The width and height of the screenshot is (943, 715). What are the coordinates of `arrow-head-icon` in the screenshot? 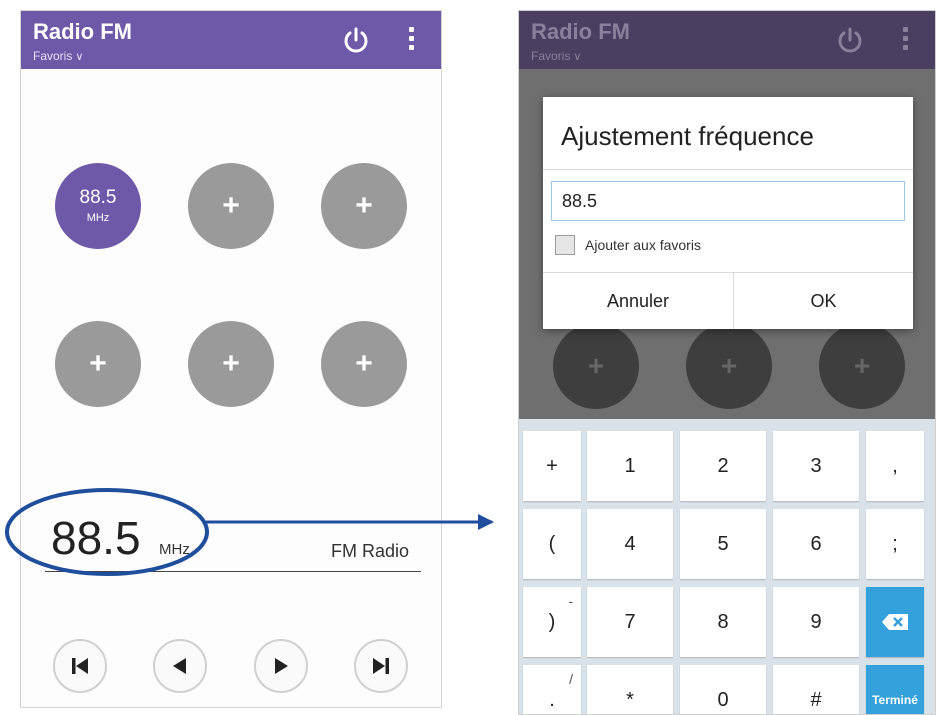 It's located at (486, 522).